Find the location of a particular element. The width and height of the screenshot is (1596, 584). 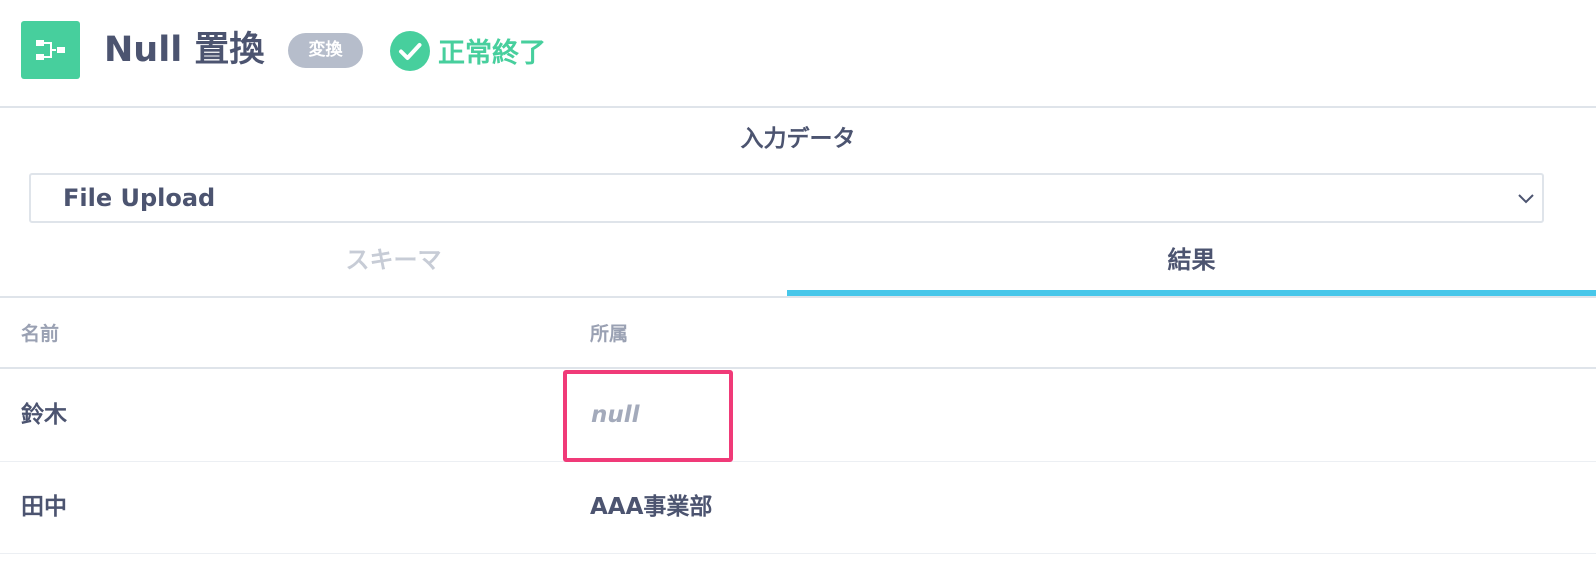

type-badge: 変換 is located at coordinates (325, 50).